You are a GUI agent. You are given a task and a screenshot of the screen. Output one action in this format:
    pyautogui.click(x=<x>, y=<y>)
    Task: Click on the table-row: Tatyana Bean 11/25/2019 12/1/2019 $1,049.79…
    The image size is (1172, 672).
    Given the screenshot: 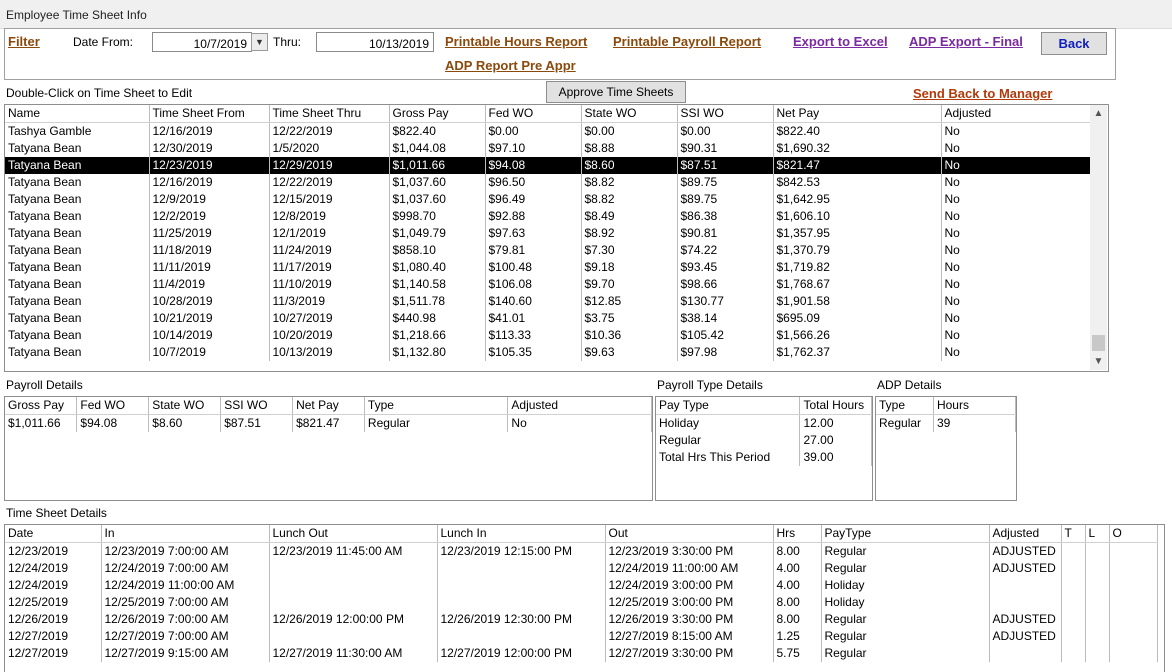 What is the action you would take?
    pyautogui.click(x=549, y=233)
    